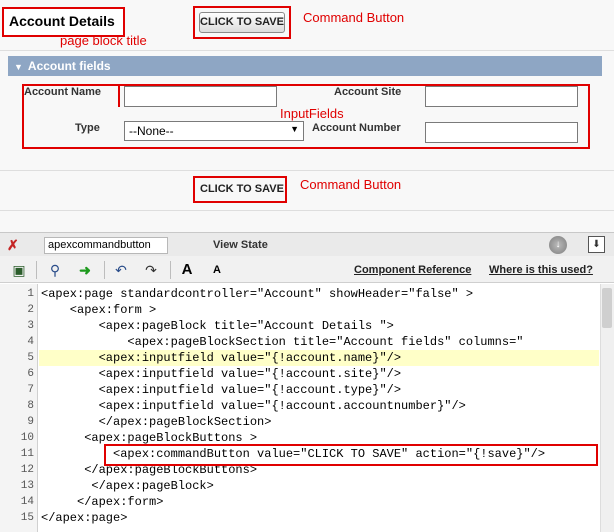 The height and width of the screenshot is (532, 614). What do you see at coordinates (214, 131) in the screenshot?
I see `type-select: --None-- ▼` at bounding box center [214, 131].